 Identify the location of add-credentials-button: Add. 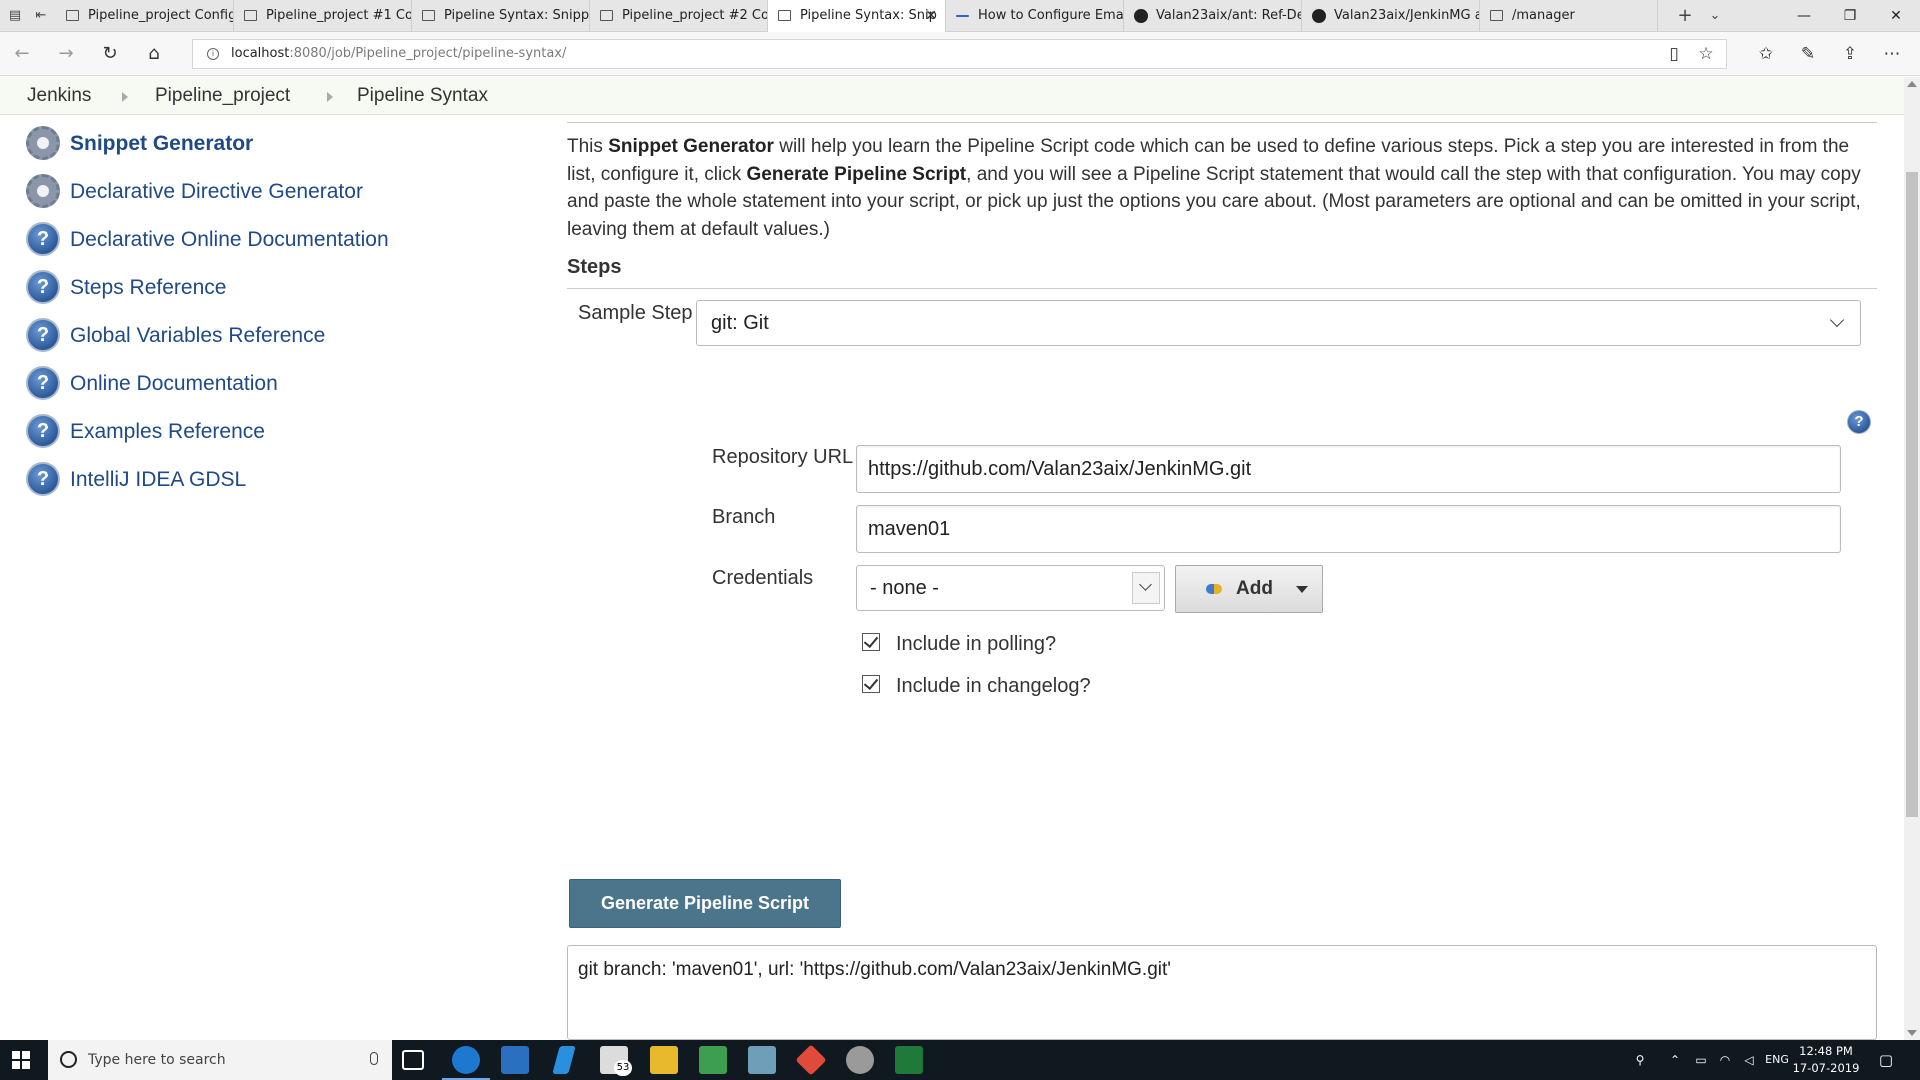
(1249, 589).